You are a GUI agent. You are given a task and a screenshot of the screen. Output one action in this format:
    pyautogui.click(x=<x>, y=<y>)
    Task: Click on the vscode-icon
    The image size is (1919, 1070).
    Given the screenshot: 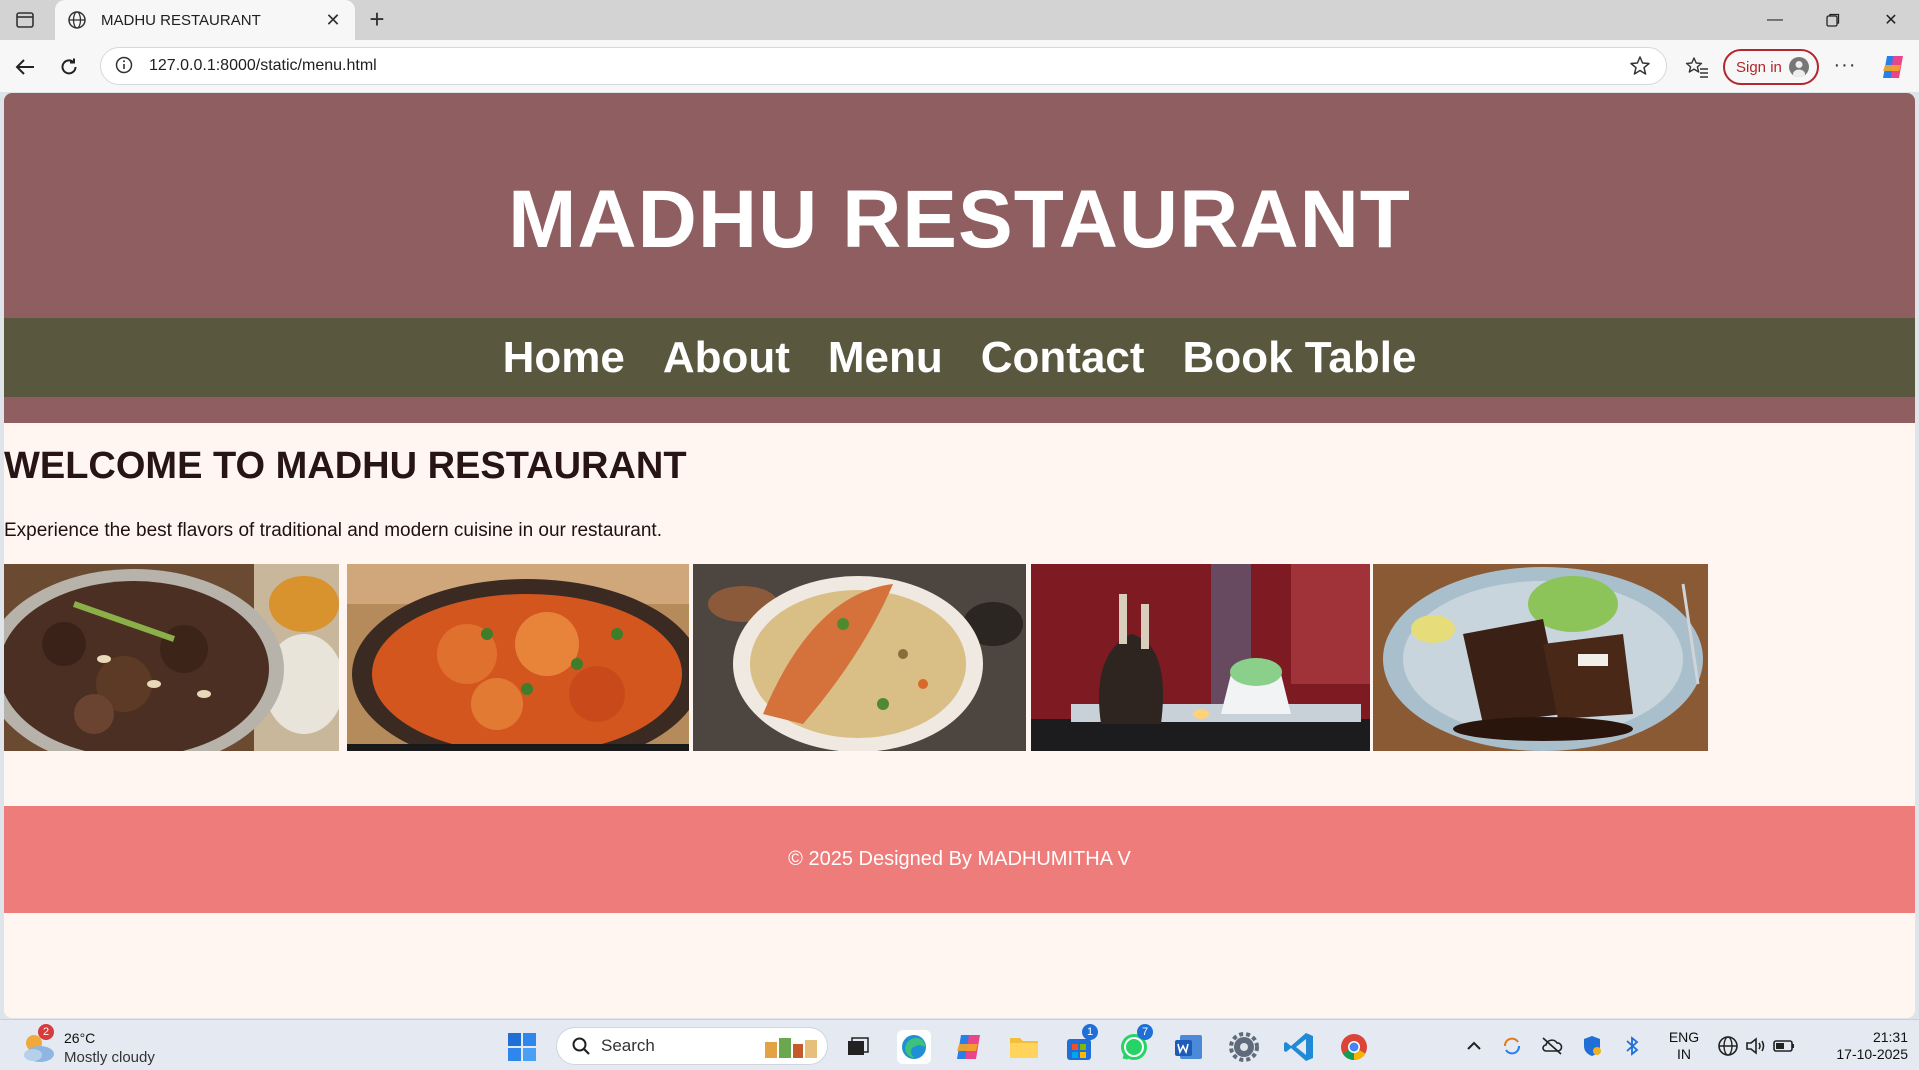 What is the action you would take?
    pyautogui.click(x=1299, y=1047)
    